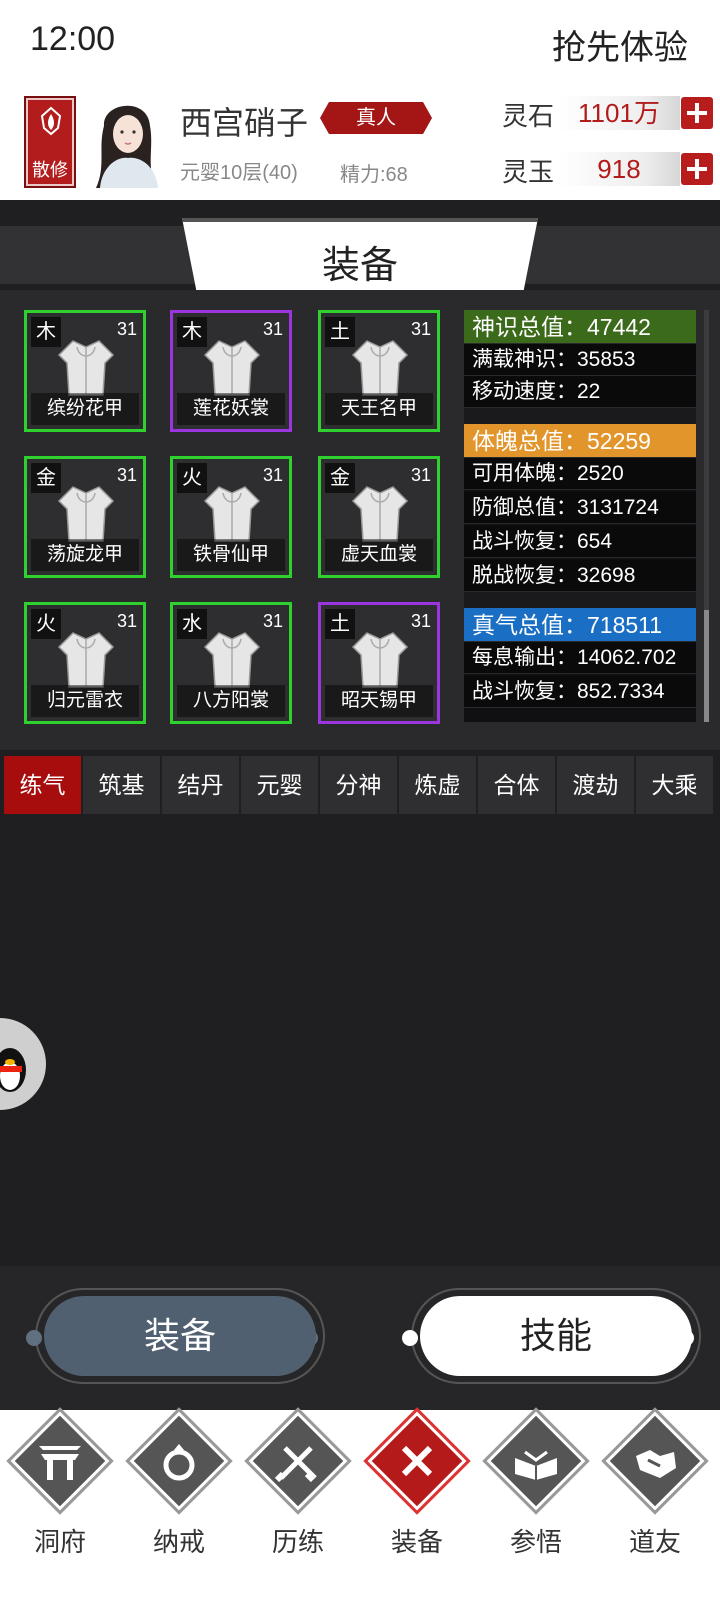  What do you see at coordinates (85, 701) in the screenshot?
I see `slot-item-name: 归元雷衣` at bounding box center [85, 701].